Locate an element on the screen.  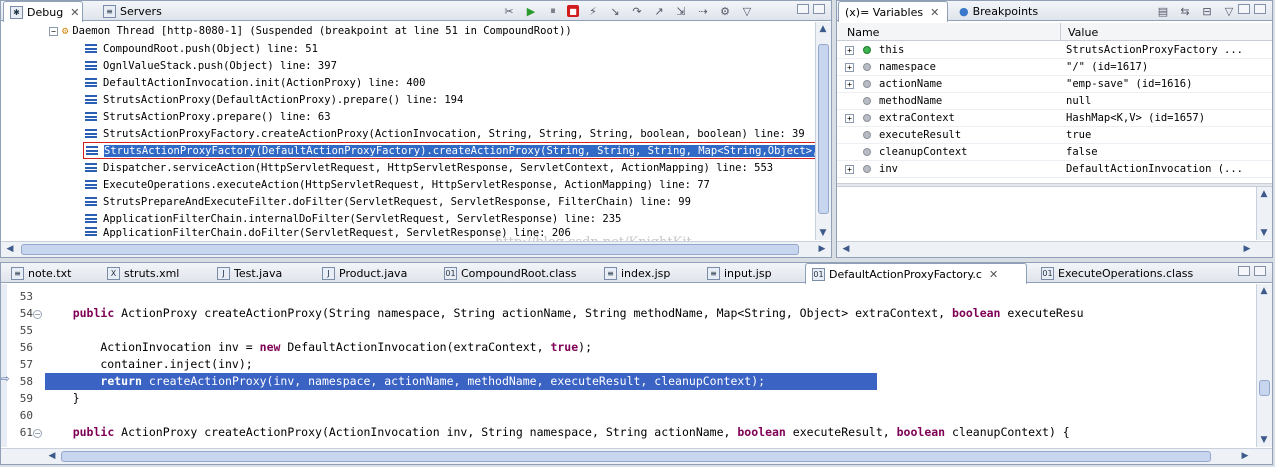
tab-variables: (x)= Variables ✕ is located at coordinates (893, 11).